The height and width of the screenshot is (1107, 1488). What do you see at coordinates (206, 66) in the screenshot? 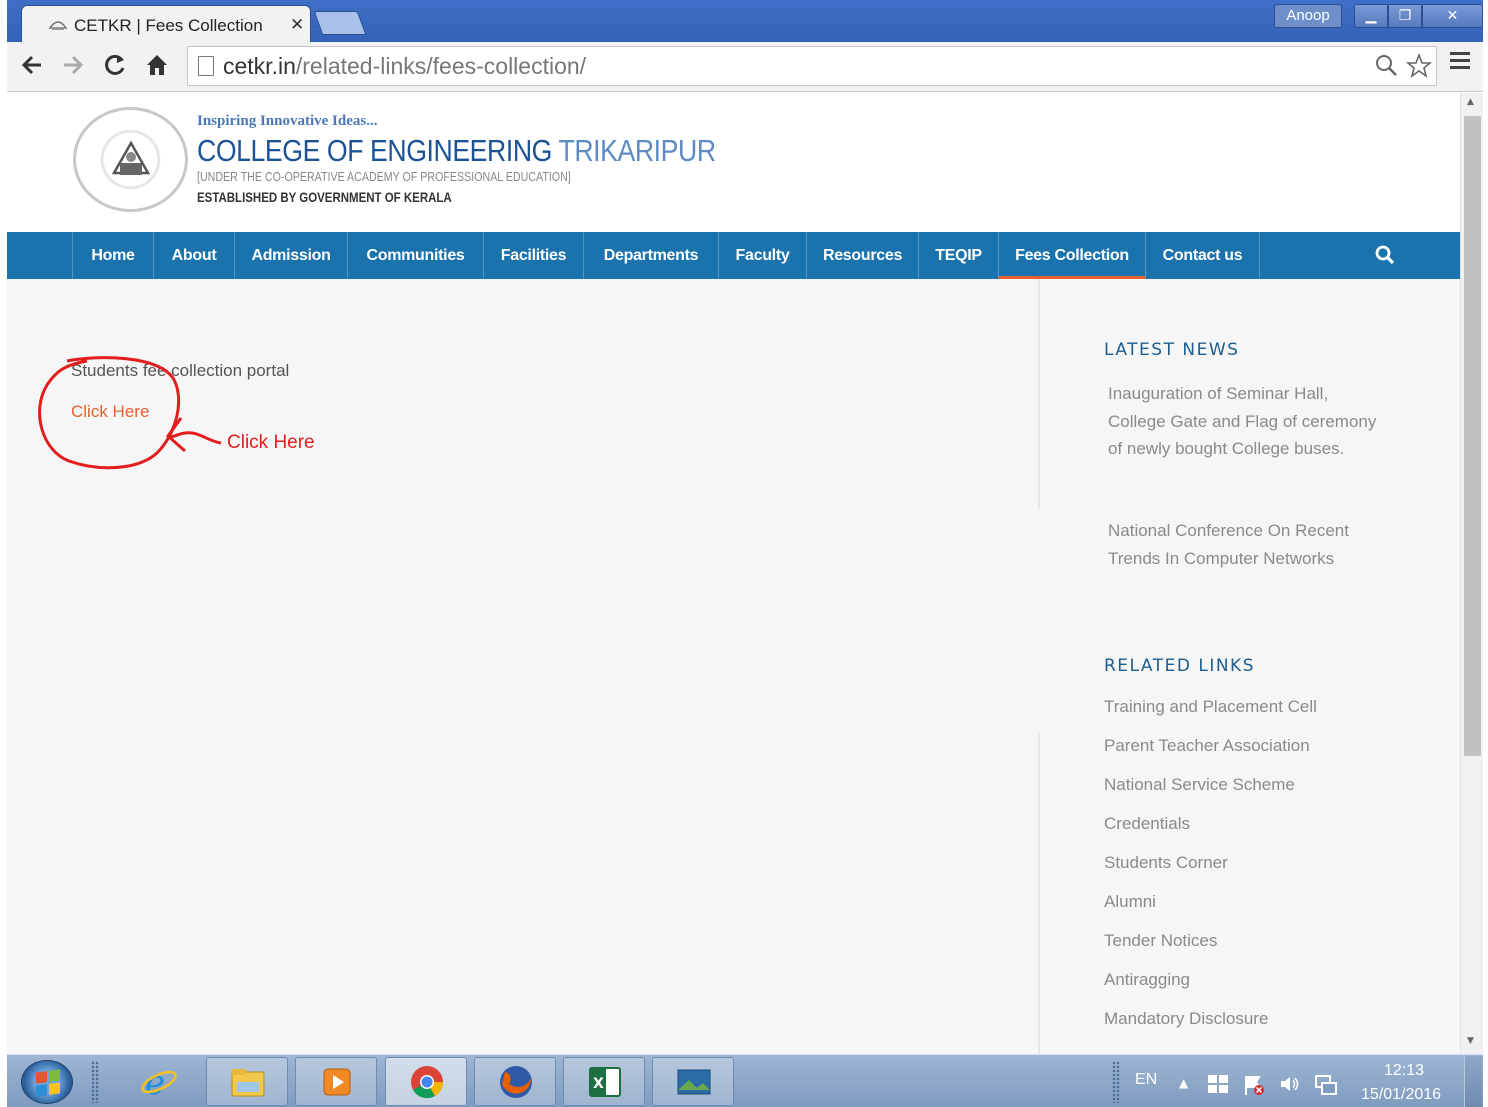
I see `page-icon` at bounding box center [206, 66].